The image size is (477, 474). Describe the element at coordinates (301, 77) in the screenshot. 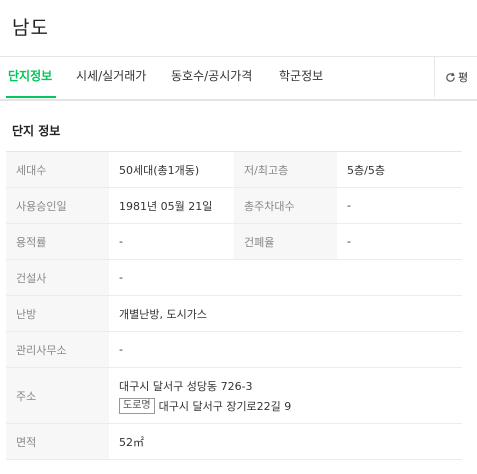

I see `tab-school: 학군정보` at that location.